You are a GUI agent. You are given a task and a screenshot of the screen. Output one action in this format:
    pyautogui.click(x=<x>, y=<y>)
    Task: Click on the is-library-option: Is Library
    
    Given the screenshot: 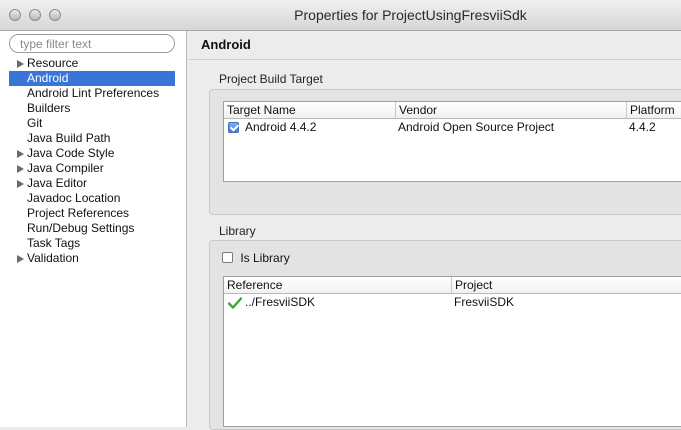 What is the action you would take?
    pyautogui.click(x=256, y=257)
    